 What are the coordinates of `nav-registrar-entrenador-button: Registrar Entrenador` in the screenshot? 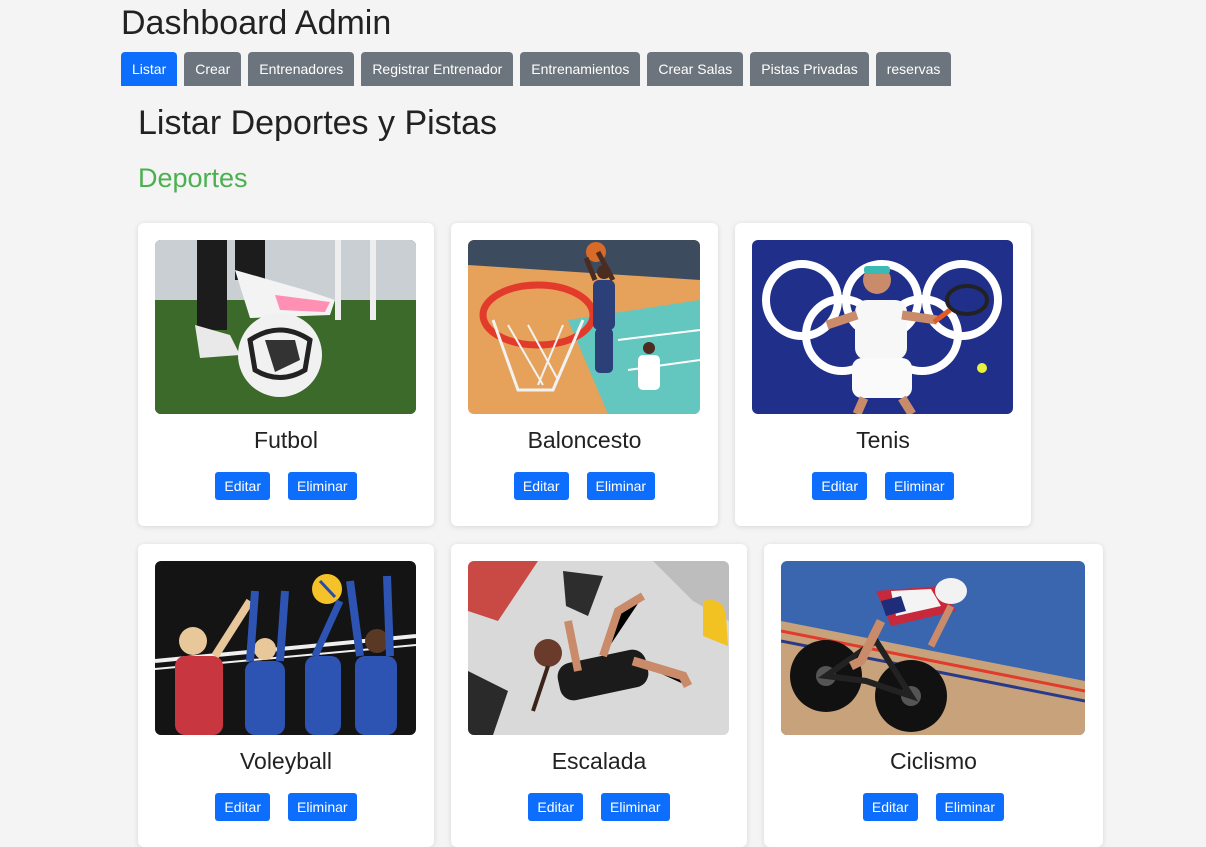 It's located at (437, 69).